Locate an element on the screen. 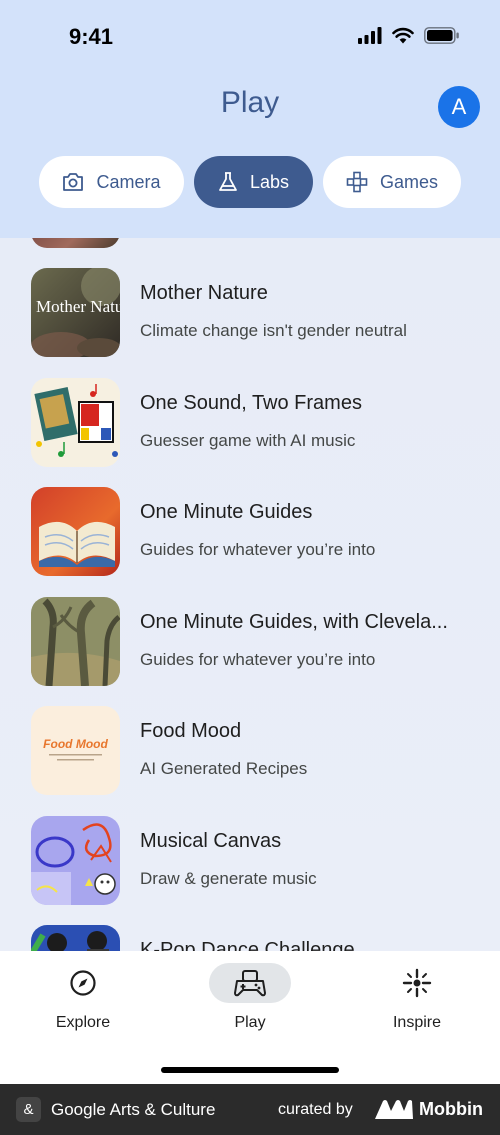 This screenshot has height=1135, width=500. page-title: Play is located at coordinates (250, 102).